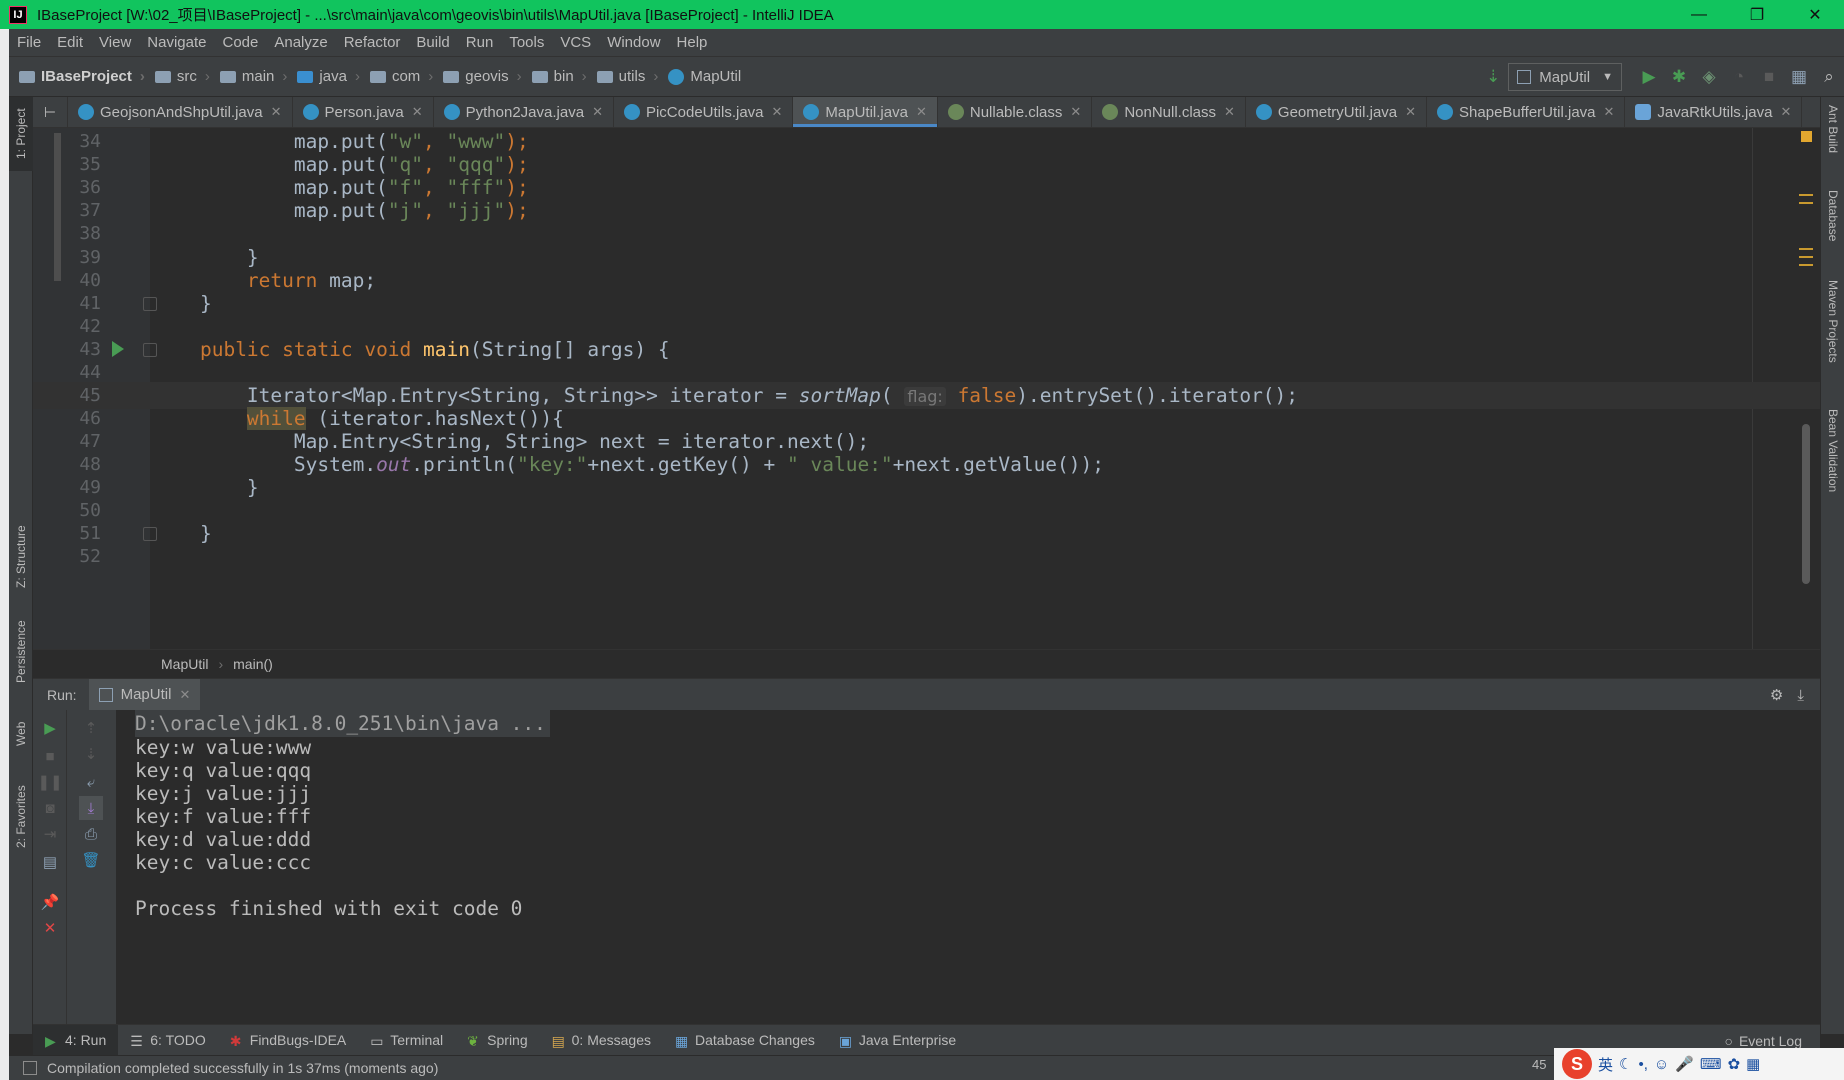 The height and width of the screenshot is (1080, 1844). I want to click on tab-geojsonandshputil: GeojsonAndShpUtil.java ✕, so click(180, 112).